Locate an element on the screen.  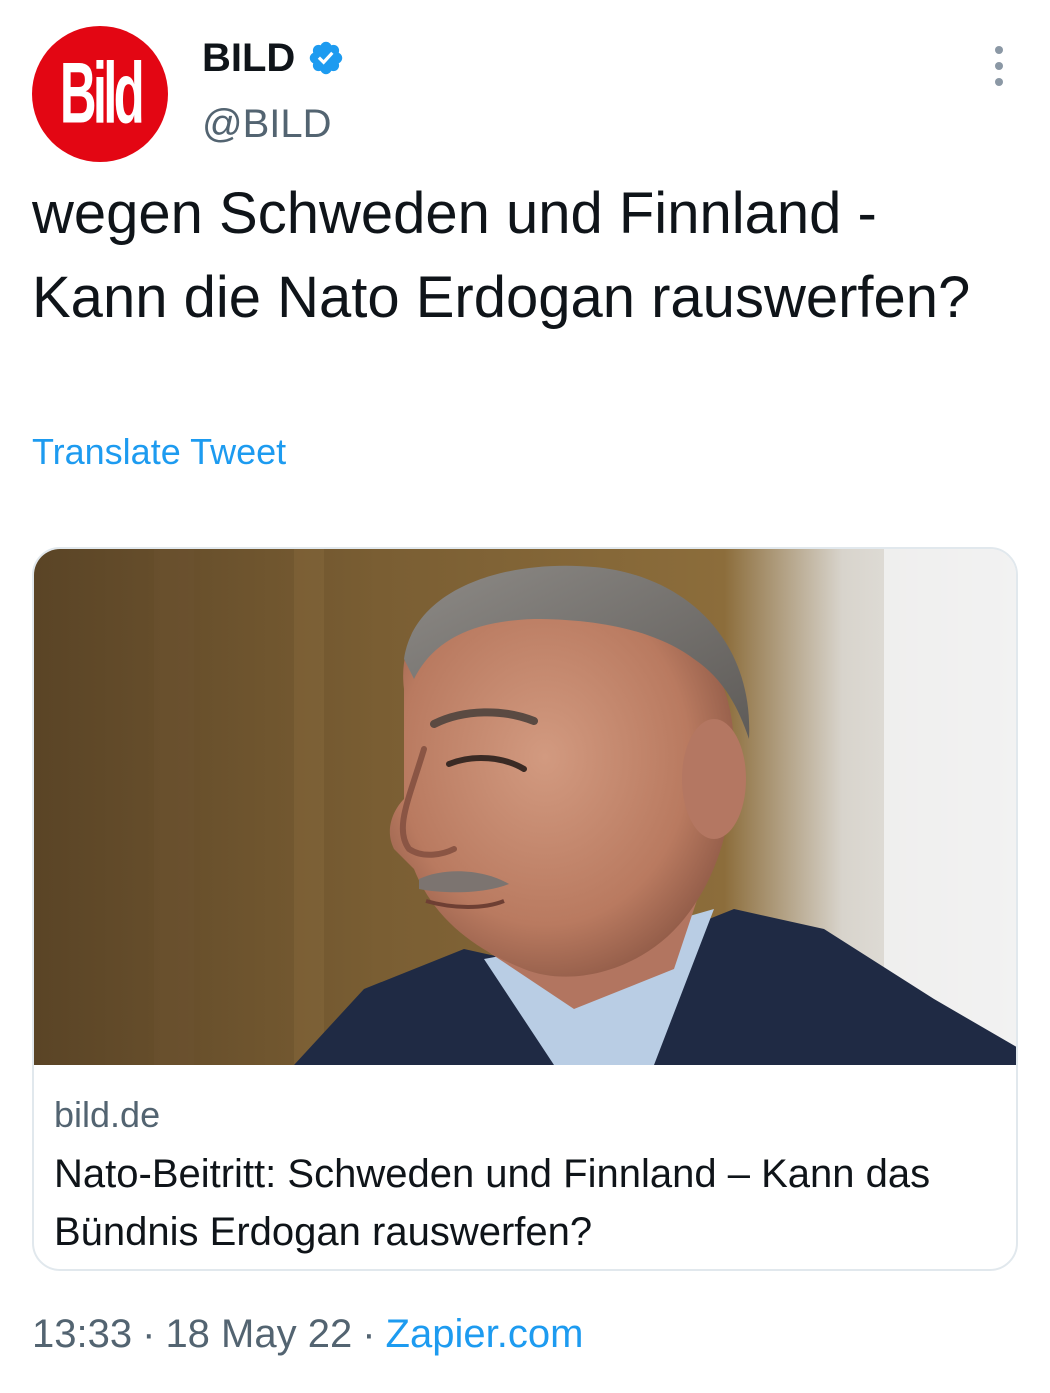
display-name: BILD is located at coordinates (248, 58).